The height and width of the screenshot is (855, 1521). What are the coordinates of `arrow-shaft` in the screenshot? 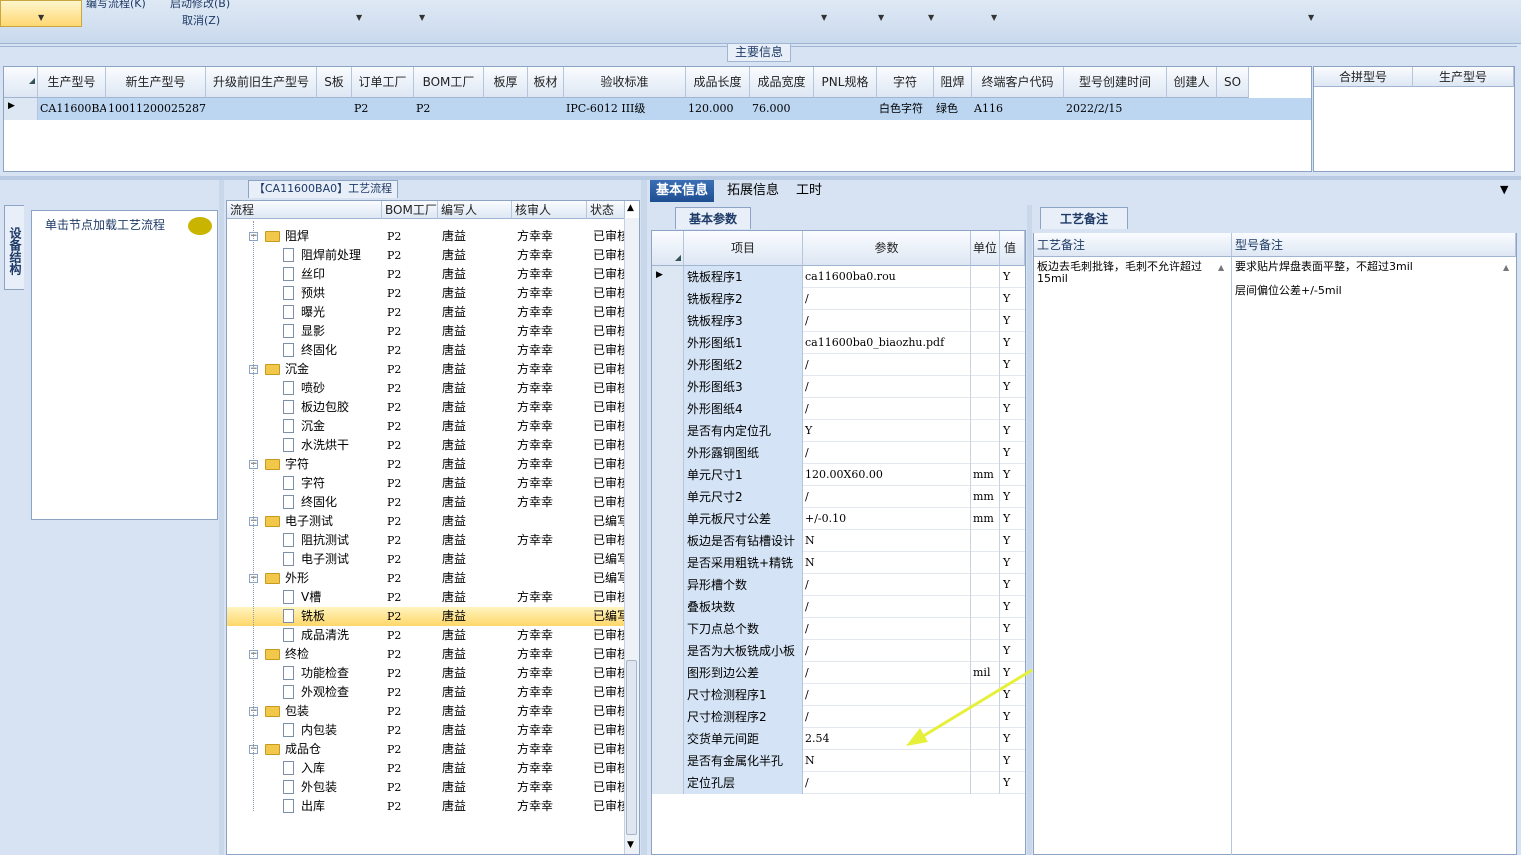 It's located at (976, 704).